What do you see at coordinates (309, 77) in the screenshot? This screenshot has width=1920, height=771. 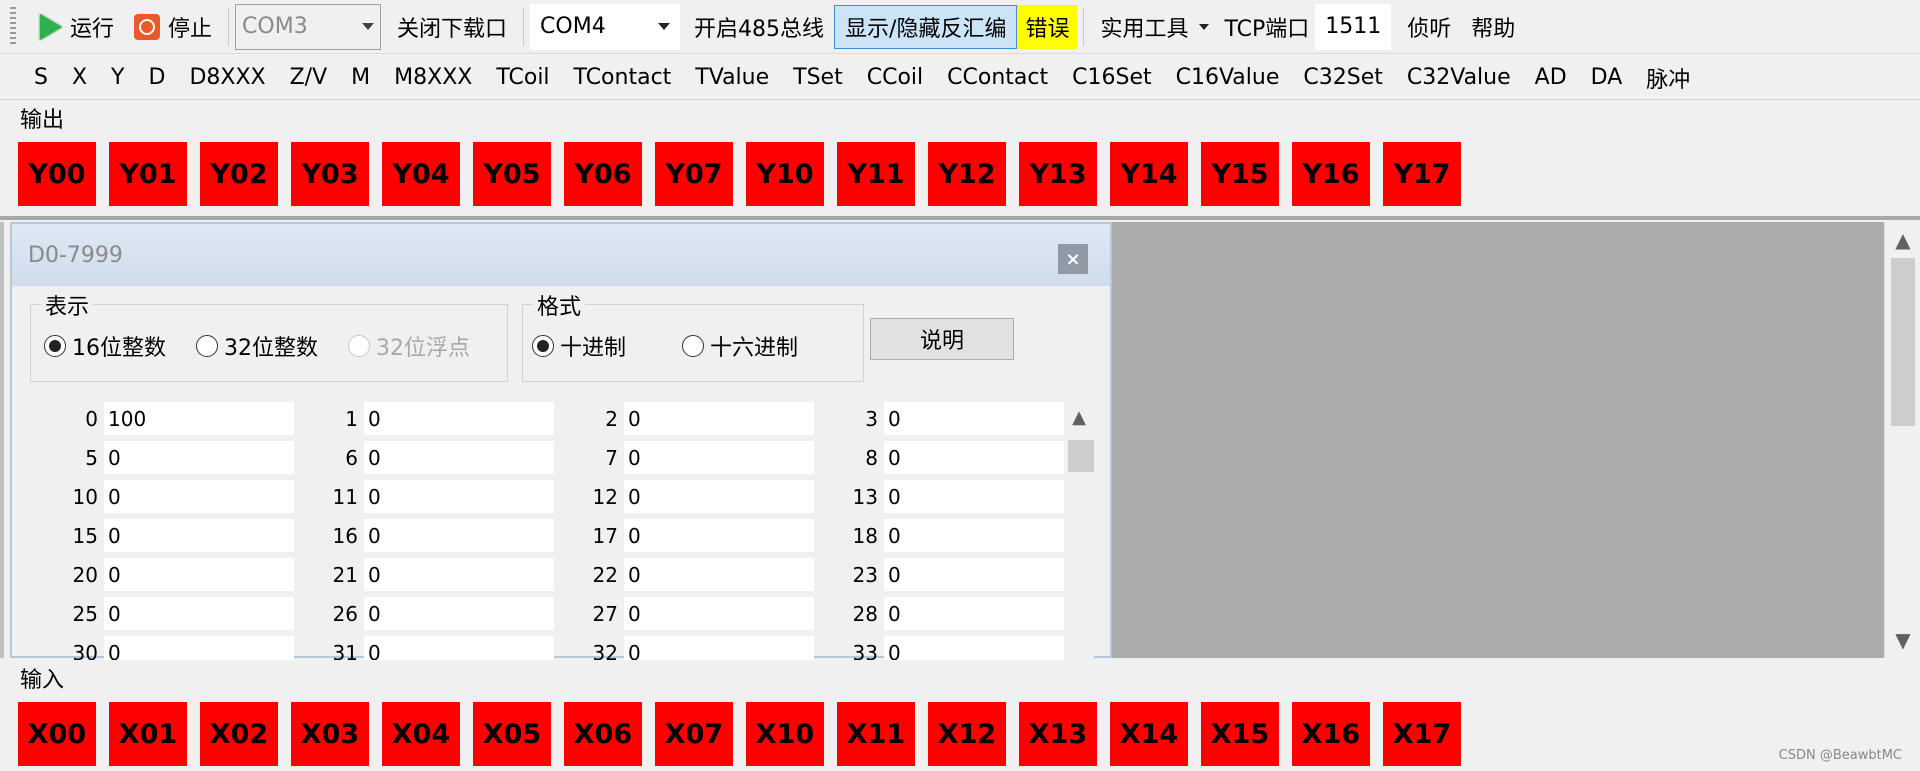 I see `menu-item-z-v: Z/V` at bounding box center [309, 77].